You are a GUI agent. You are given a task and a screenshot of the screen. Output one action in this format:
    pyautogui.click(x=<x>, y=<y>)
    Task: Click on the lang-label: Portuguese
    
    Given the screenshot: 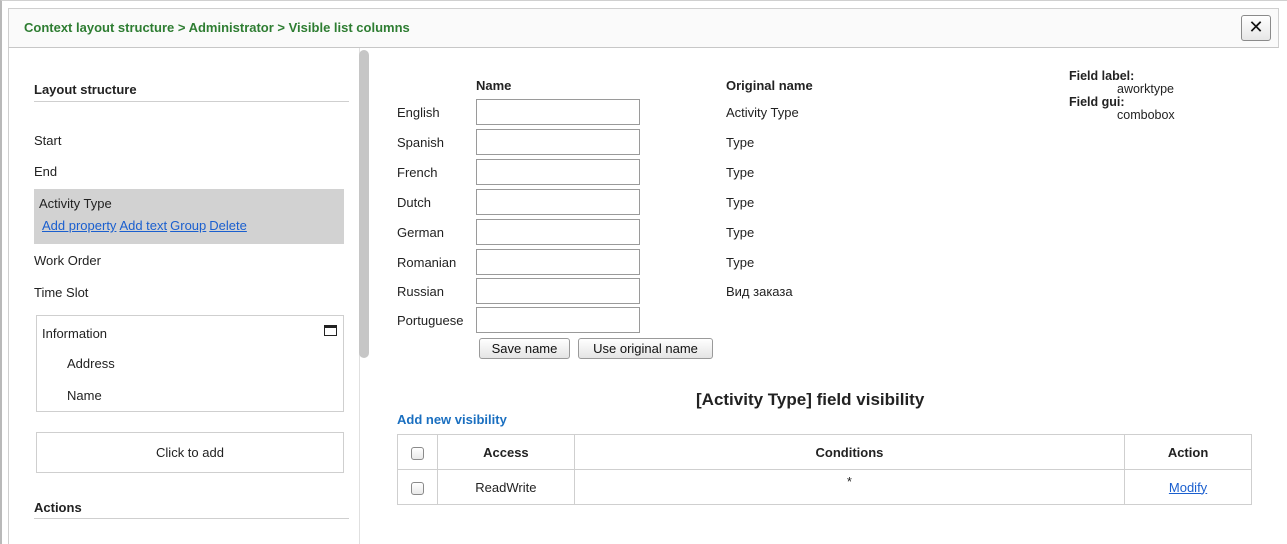 What is the action you would take?
    pyautogui.click(x=430, y=320)
    